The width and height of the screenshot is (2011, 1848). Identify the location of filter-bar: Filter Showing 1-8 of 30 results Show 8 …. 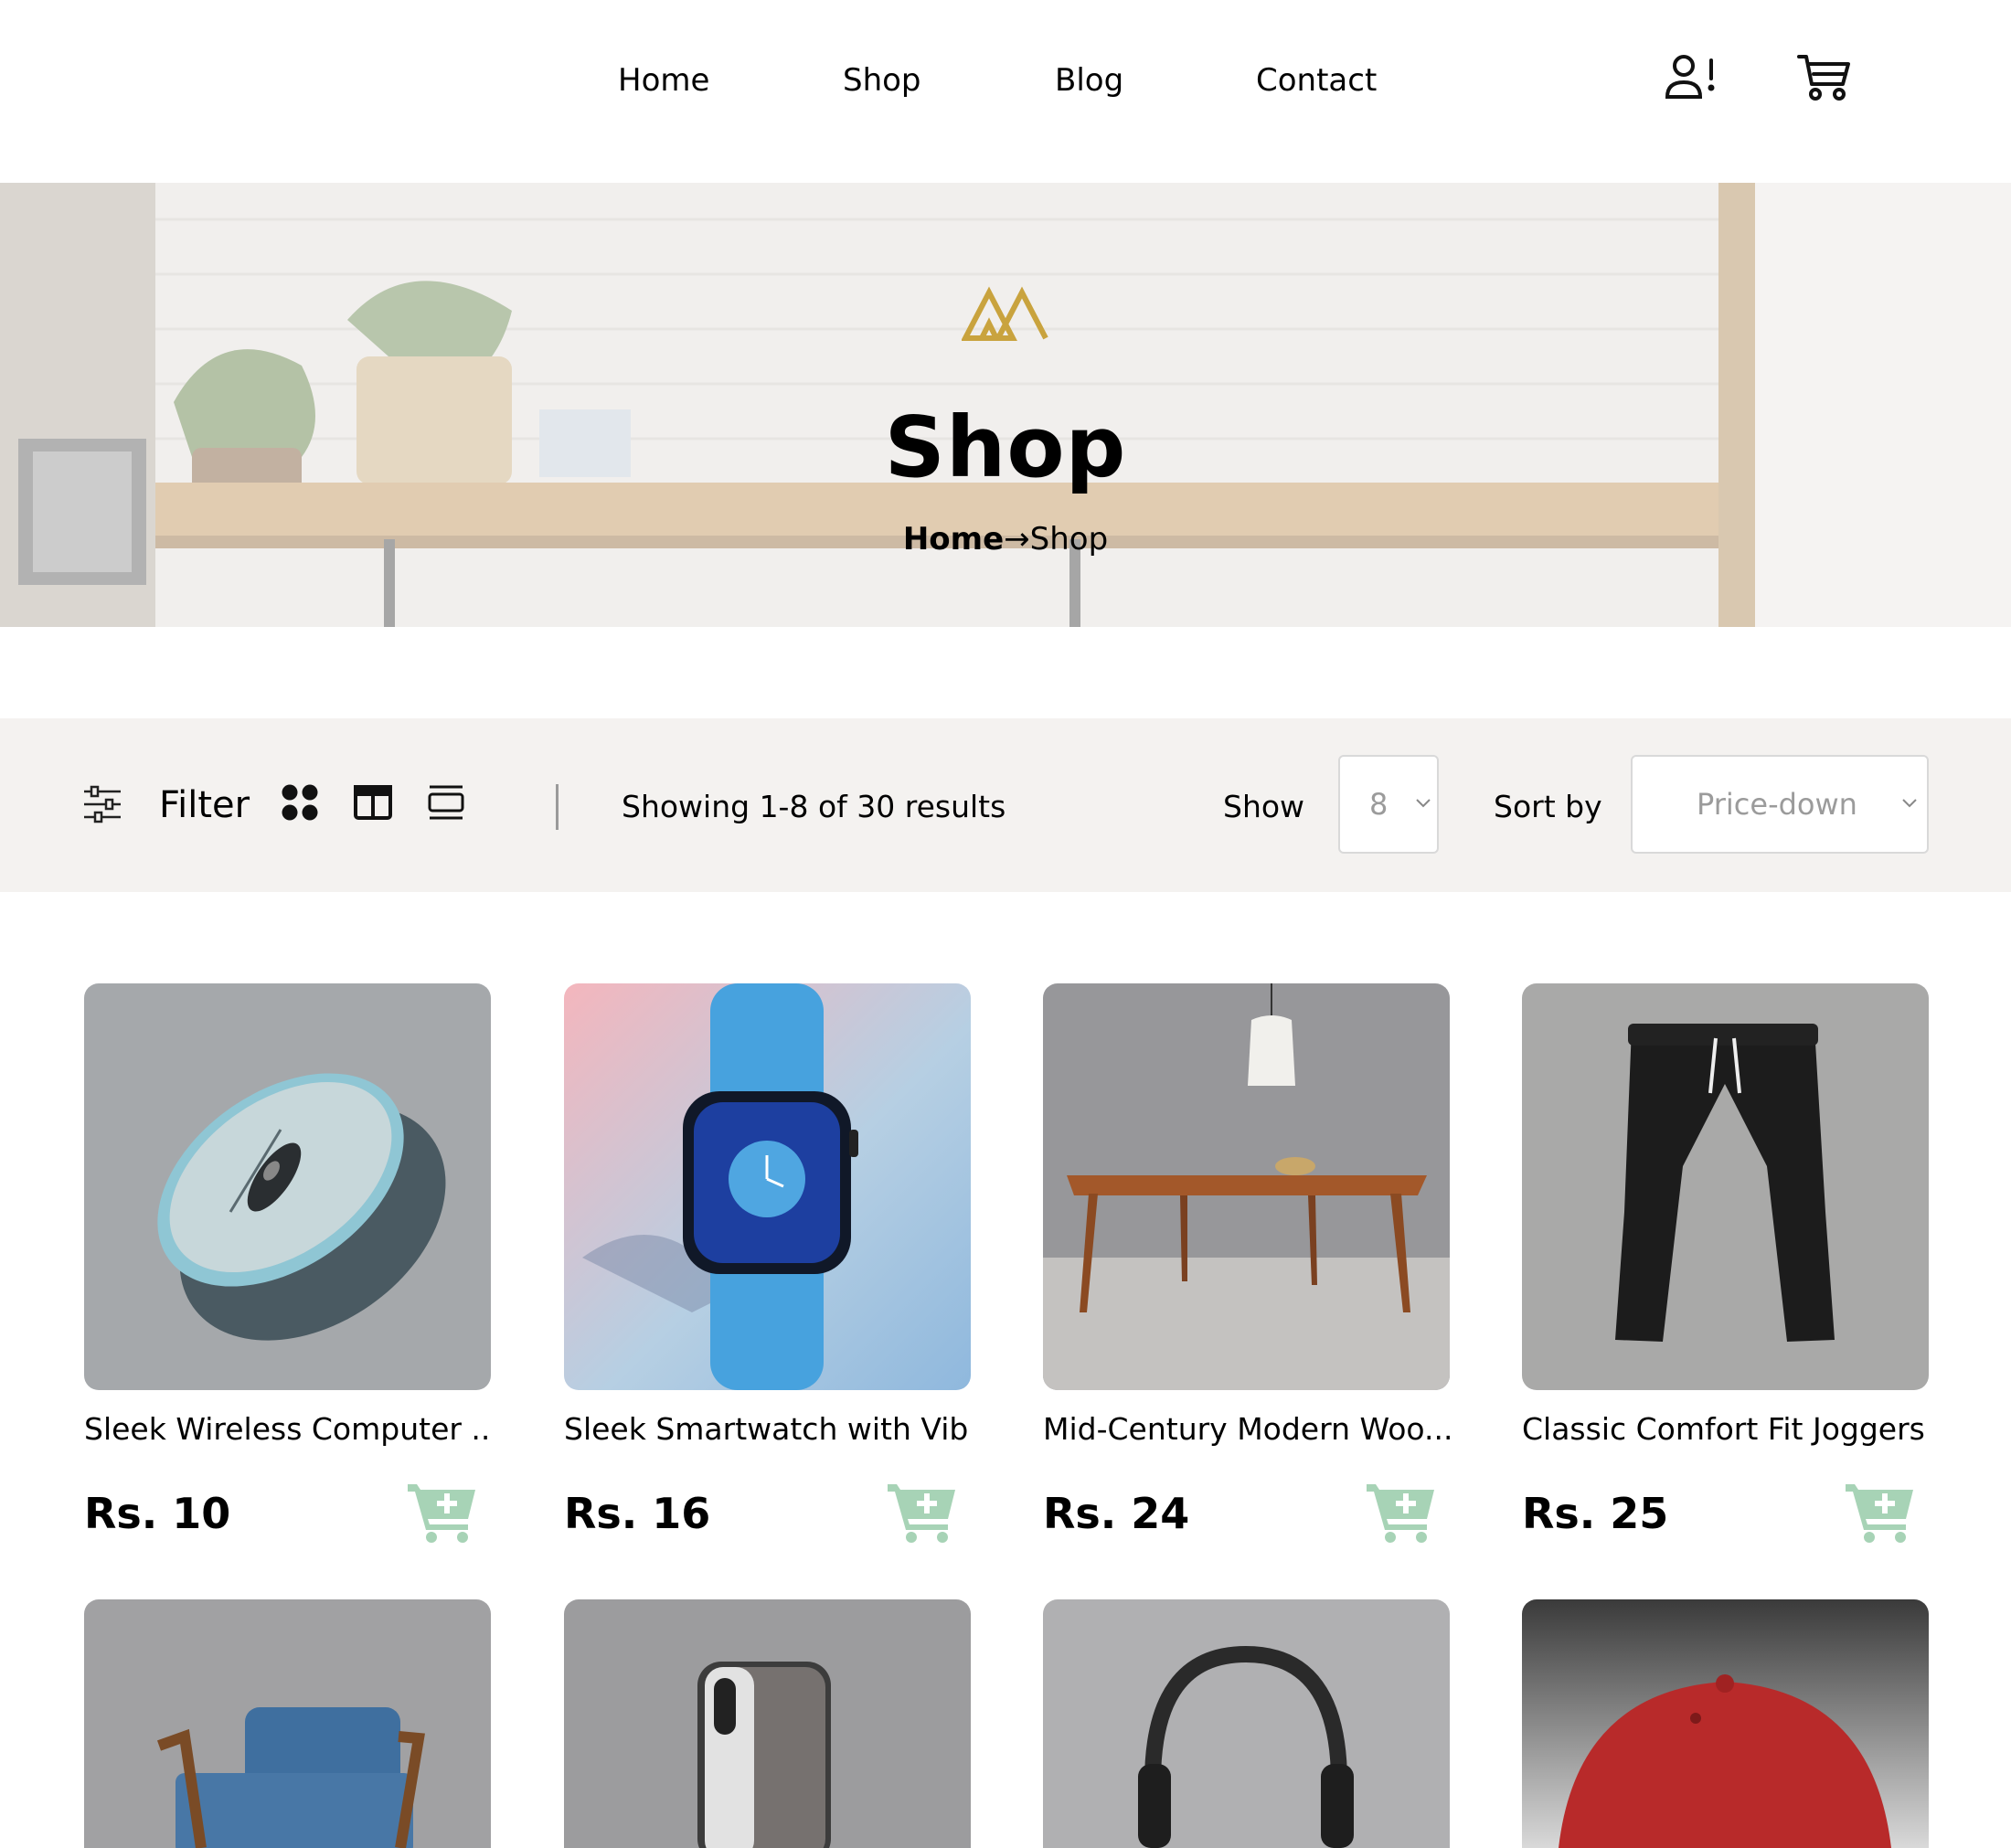
(1005, 805).